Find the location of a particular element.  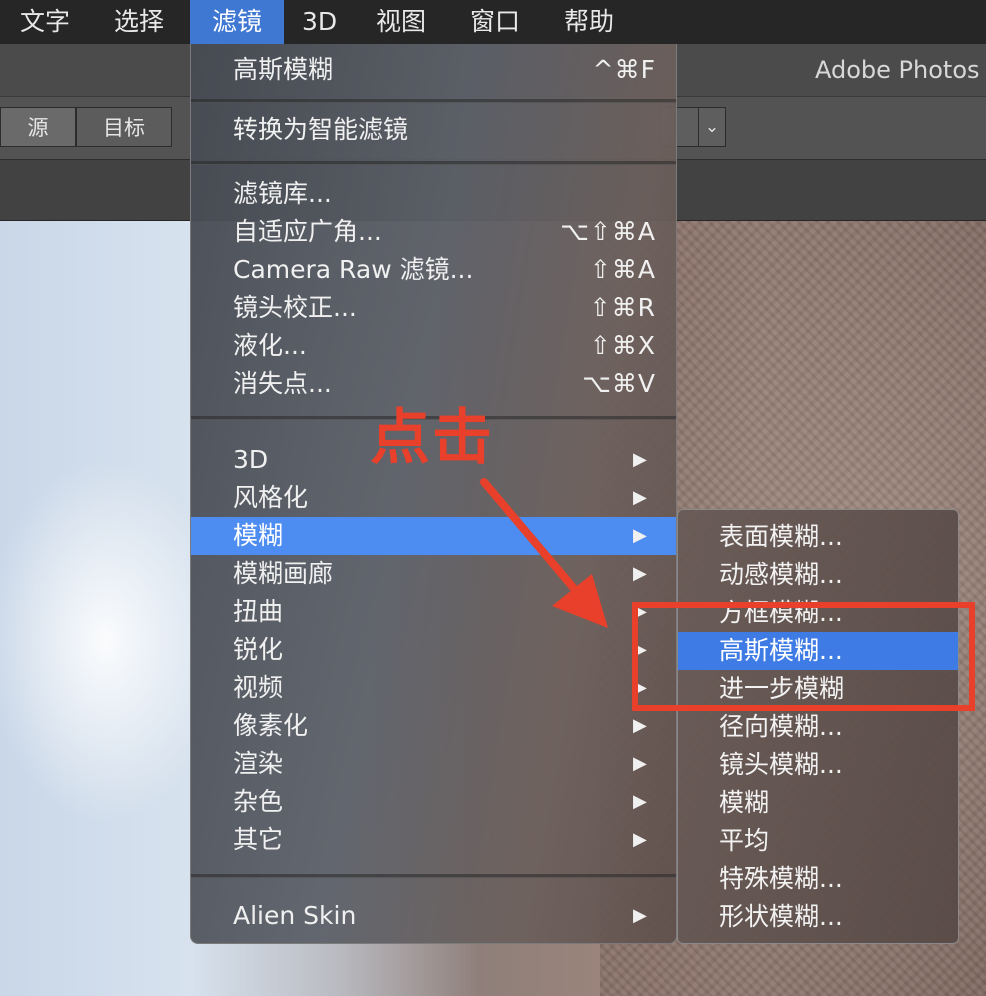

submenu-item-distort: 扭曲 ▶ is located at coordinates (433, 612).